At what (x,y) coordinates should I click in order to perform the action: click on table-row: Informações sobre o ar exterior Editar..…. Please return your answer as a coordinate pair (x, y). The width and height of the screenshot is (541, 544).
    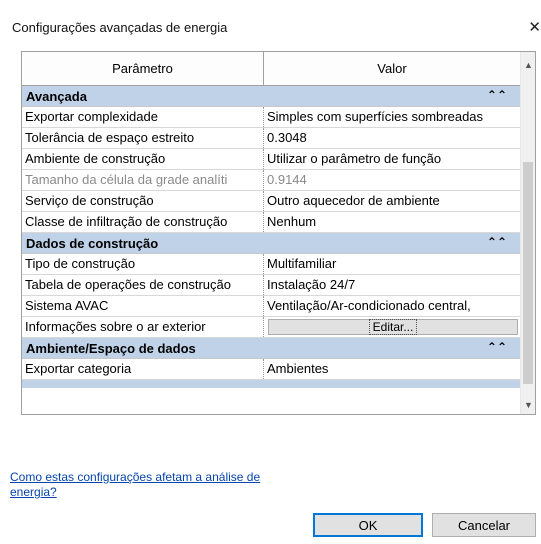
    Looking at the image, I should click on (271, 327).